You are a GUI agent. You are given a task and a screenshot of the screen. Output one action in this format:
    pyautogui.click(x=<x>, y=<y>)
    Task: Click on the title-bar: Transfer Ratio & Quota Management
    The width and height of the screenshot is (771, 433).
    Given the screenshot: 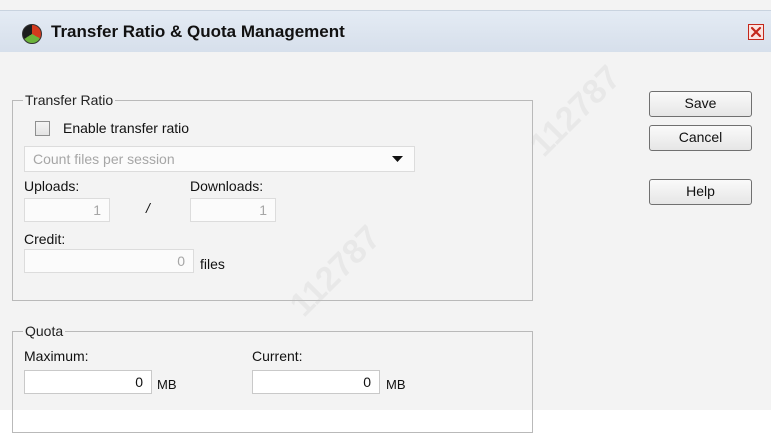 What is the action you would take?
    pyautogui.click(x=385, y=31)
    